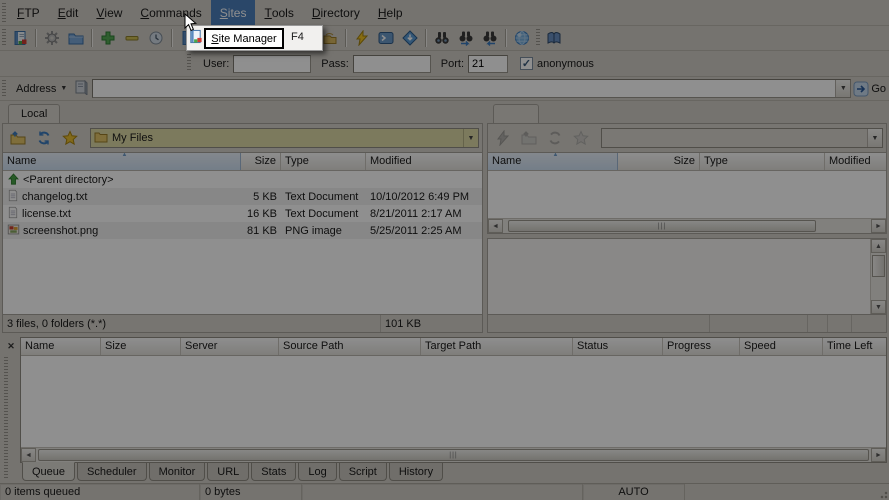 The width and height of the screenshot is (889, 500). I want to click on menu-item-site-manager: Site Manager, so click(244, 38).